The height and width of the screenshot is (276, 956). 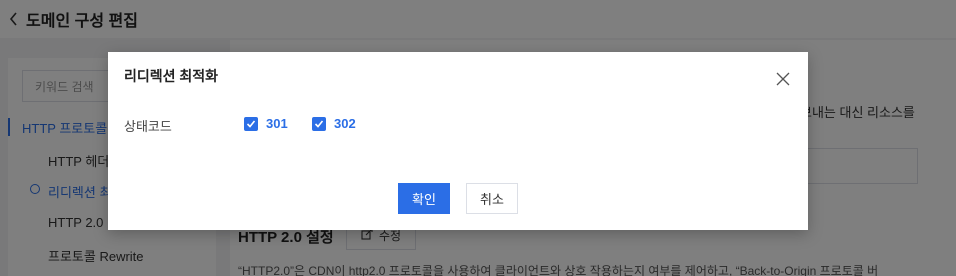 I want to click on checkbox-302: 302, so click(x=334, y=123).